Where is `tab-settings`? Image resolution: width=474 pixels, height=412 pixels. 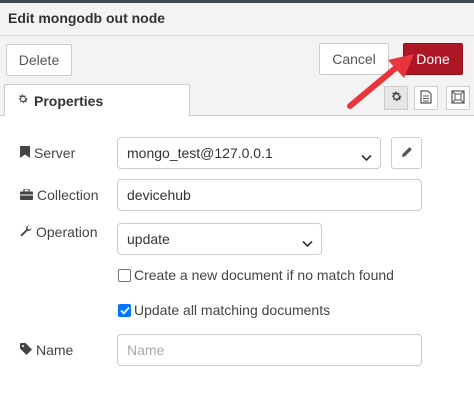
tab-settings is located at coordinates (396, 98).